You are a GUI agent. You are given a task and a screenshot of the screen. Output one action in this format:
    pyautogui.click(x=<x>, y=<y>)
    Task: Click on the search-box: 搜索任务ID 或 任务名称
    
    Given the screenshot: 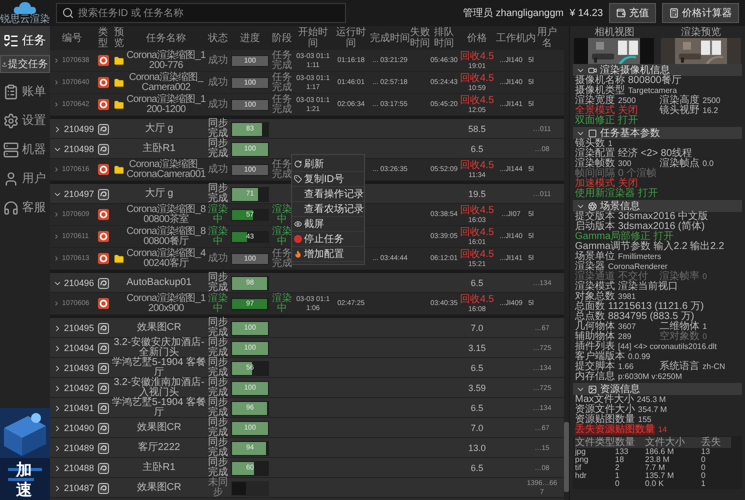 What is the action you would take?
    pyautogui.click(x=201, y=13)
    